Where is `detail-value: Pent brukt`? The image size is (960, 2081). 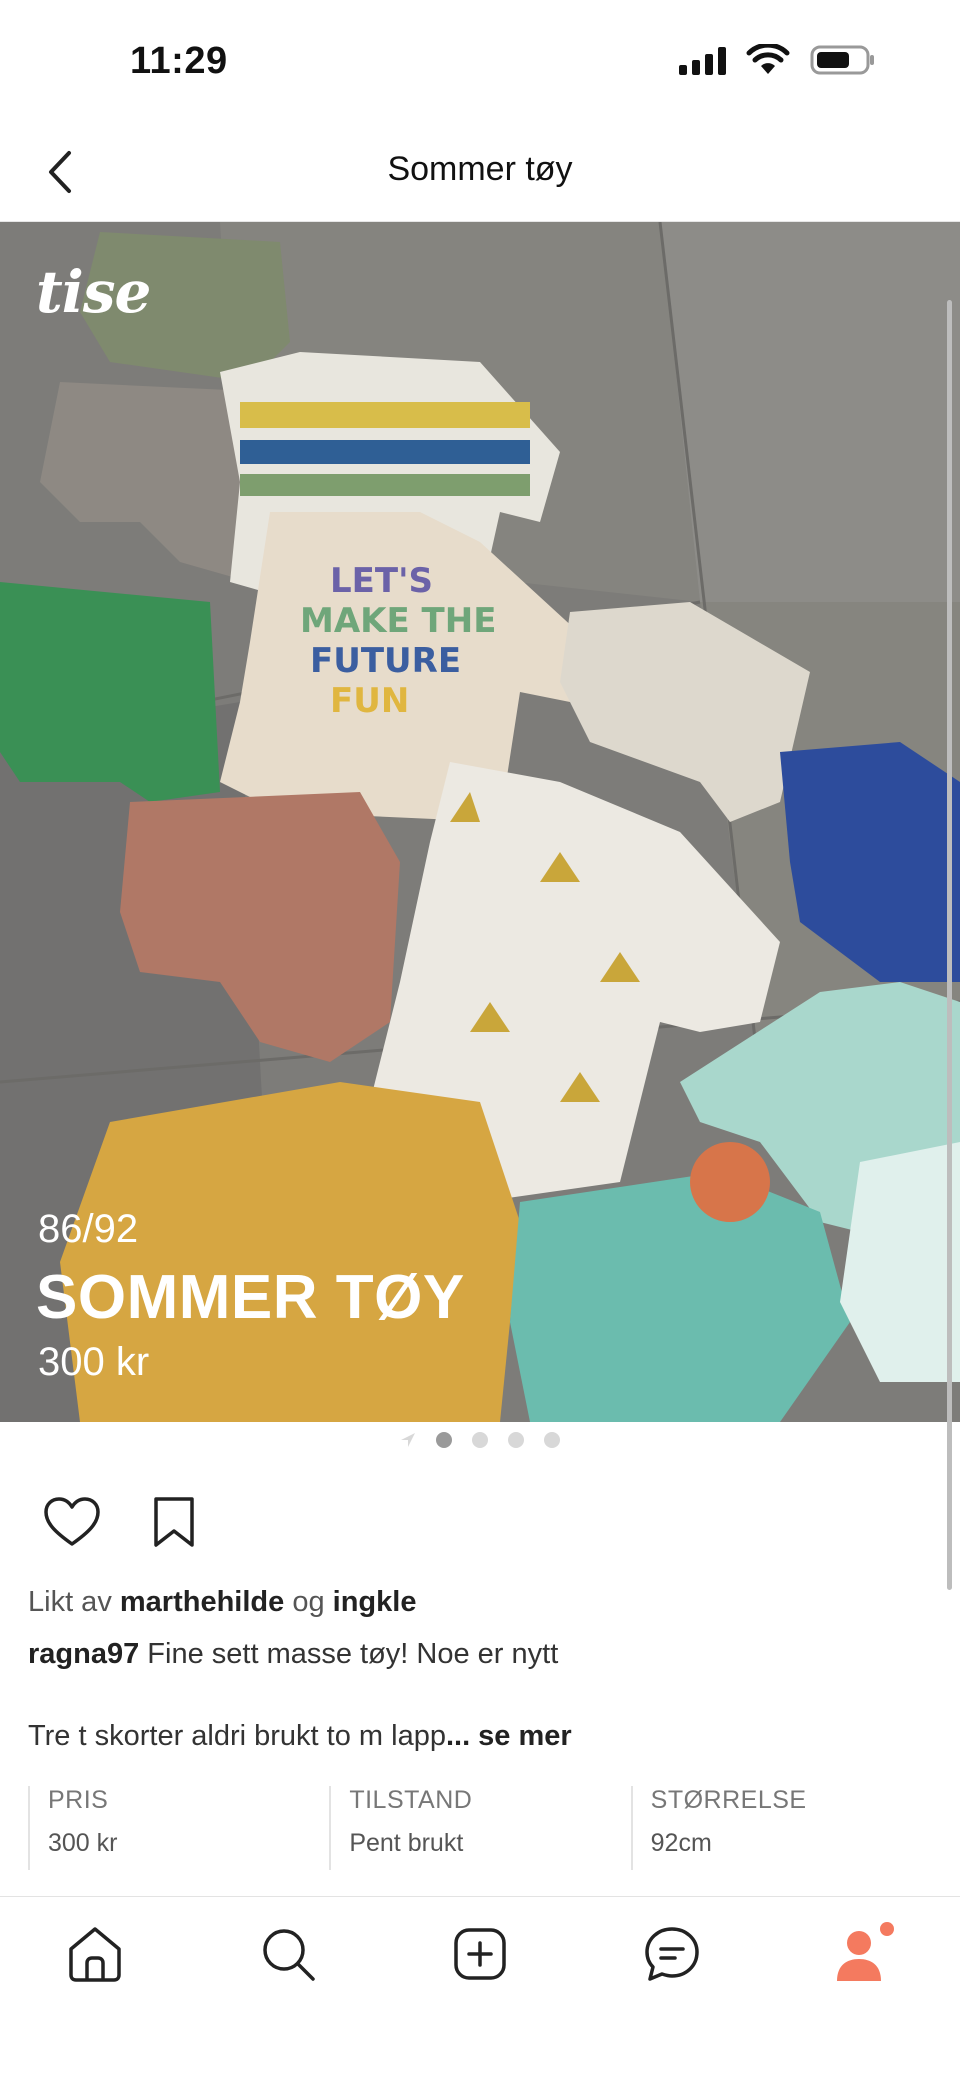
detail-value: Pent brukt is located at coordinates (406, 1843).